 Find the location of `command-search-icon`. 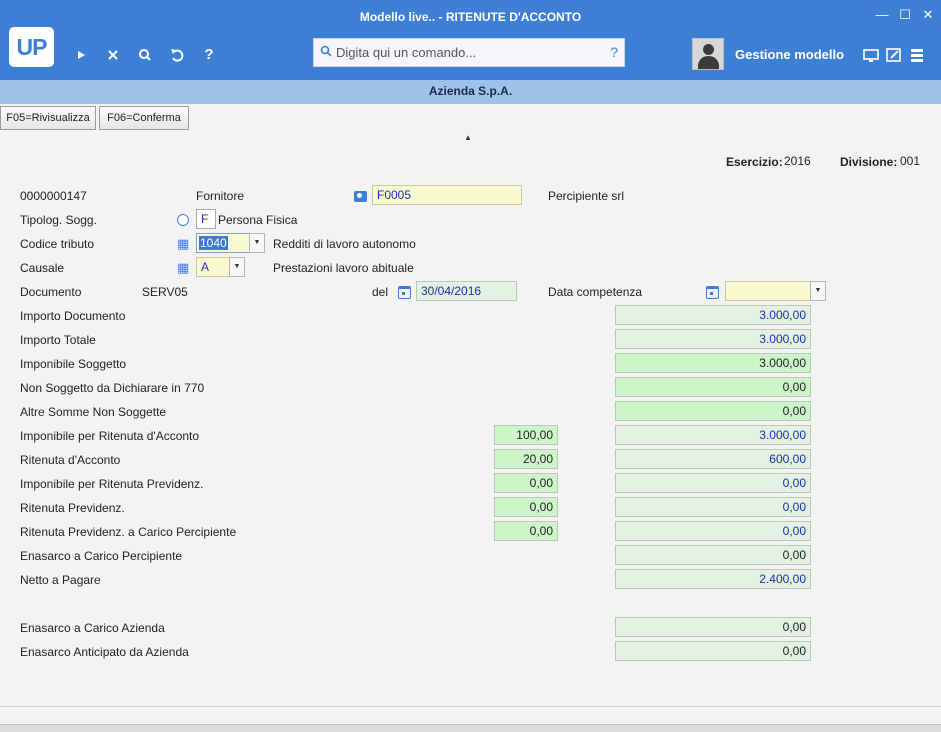

command-search-icon is located at coordinates (326, 52).